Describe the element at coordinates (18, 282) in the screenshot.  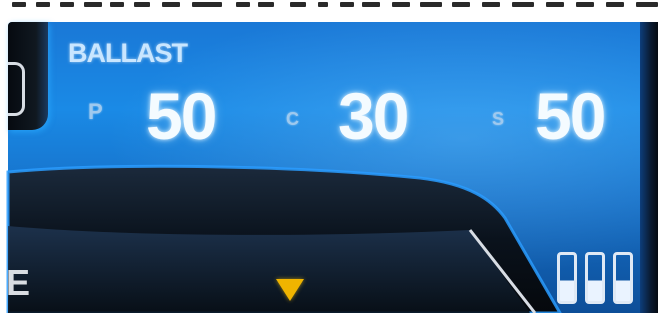
I see `edge-letter: E` at that location.